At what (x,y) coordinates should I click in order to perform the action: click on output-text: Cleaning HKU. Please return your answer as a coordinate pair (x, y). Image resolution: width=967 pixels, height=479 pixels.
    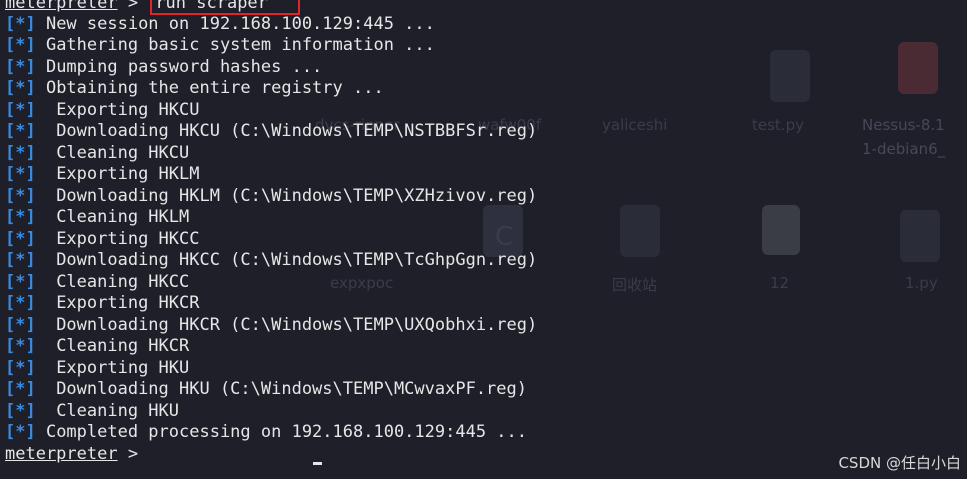
    Looking at the image, I should click on (107, 410).